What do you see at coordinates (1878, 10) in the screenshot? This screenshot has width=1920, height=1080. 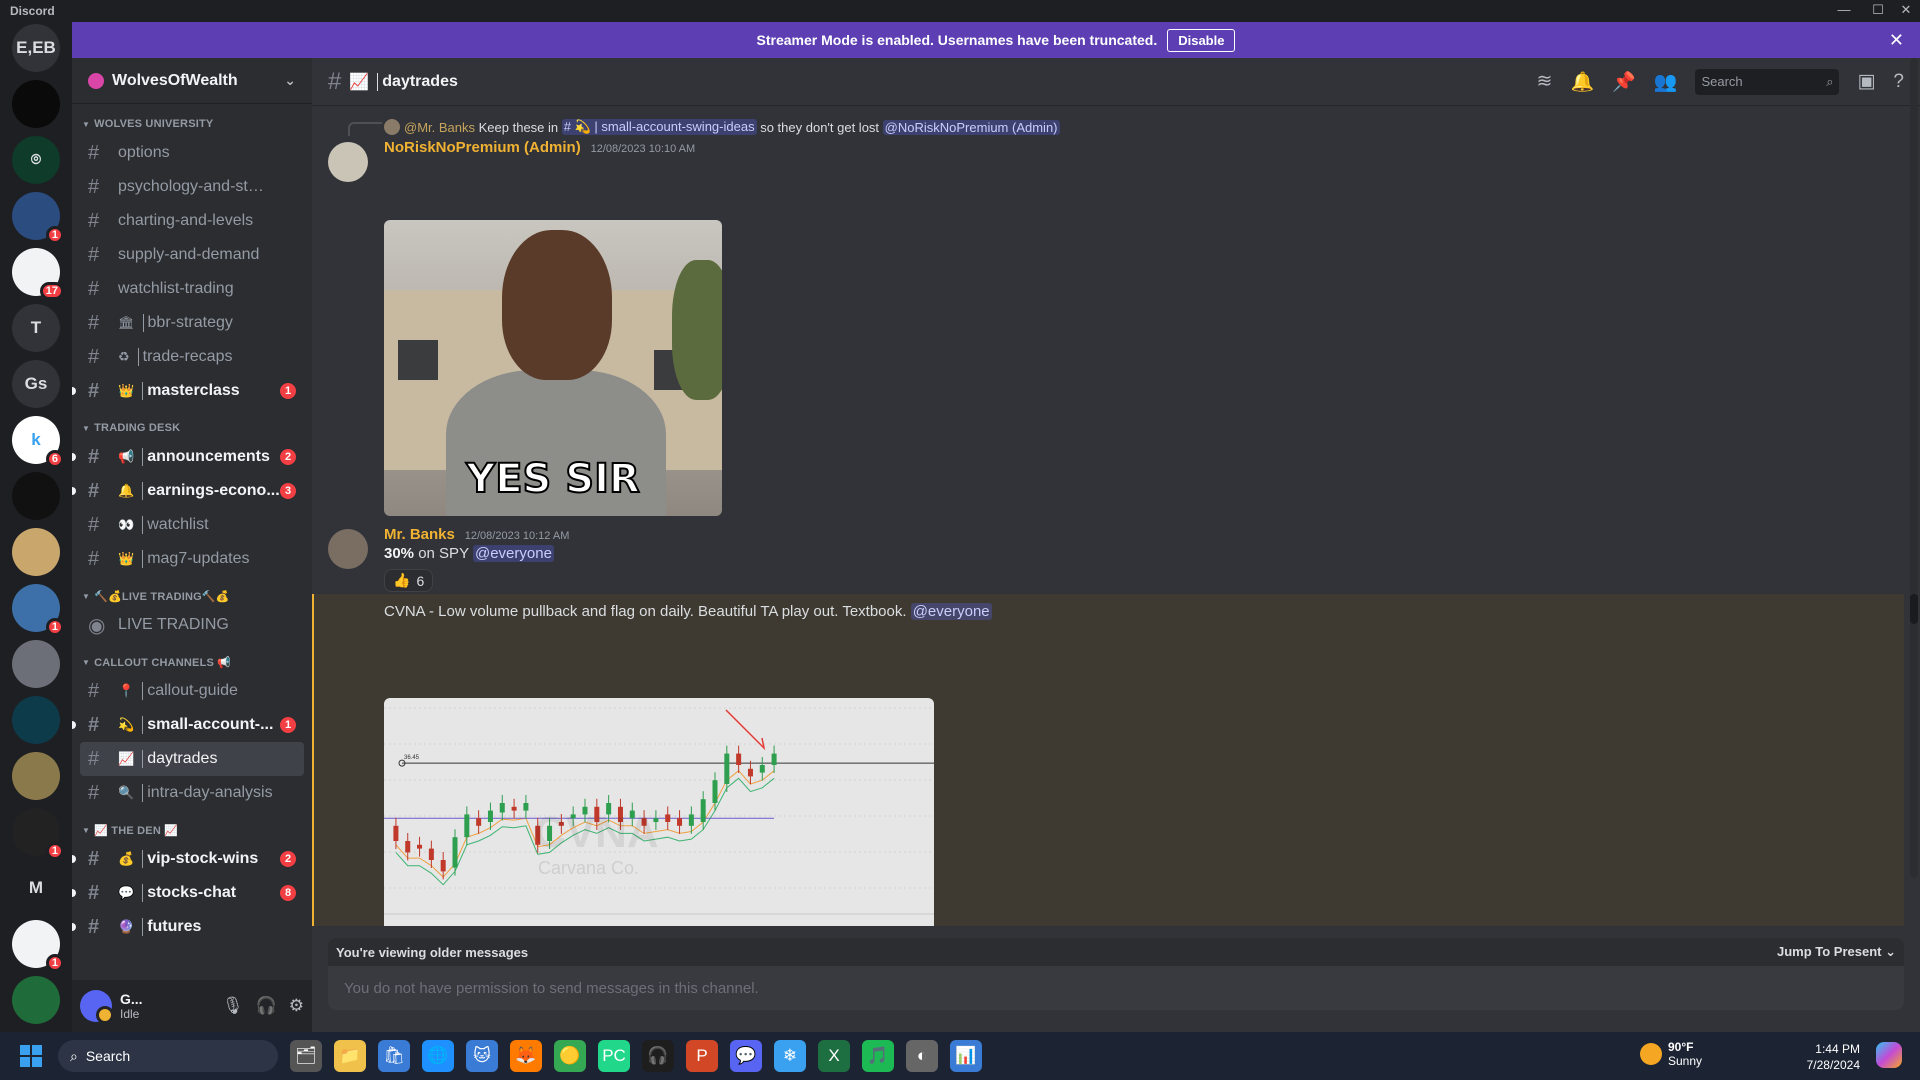 I see `maximize-button: ☐` at bounding box center [1878, 10].